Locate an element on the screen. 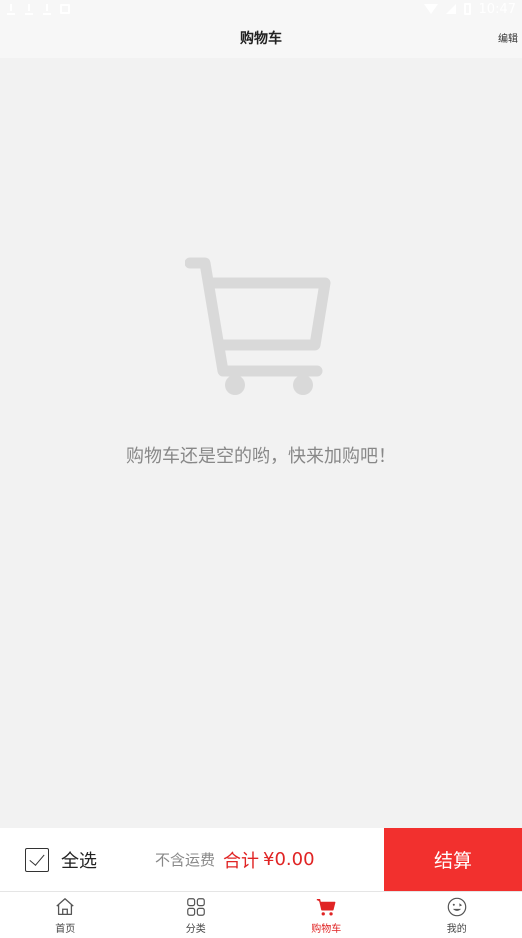 The height and width of the screenshot is (938, 522). notification-icon is located at coordinates (65, 9).